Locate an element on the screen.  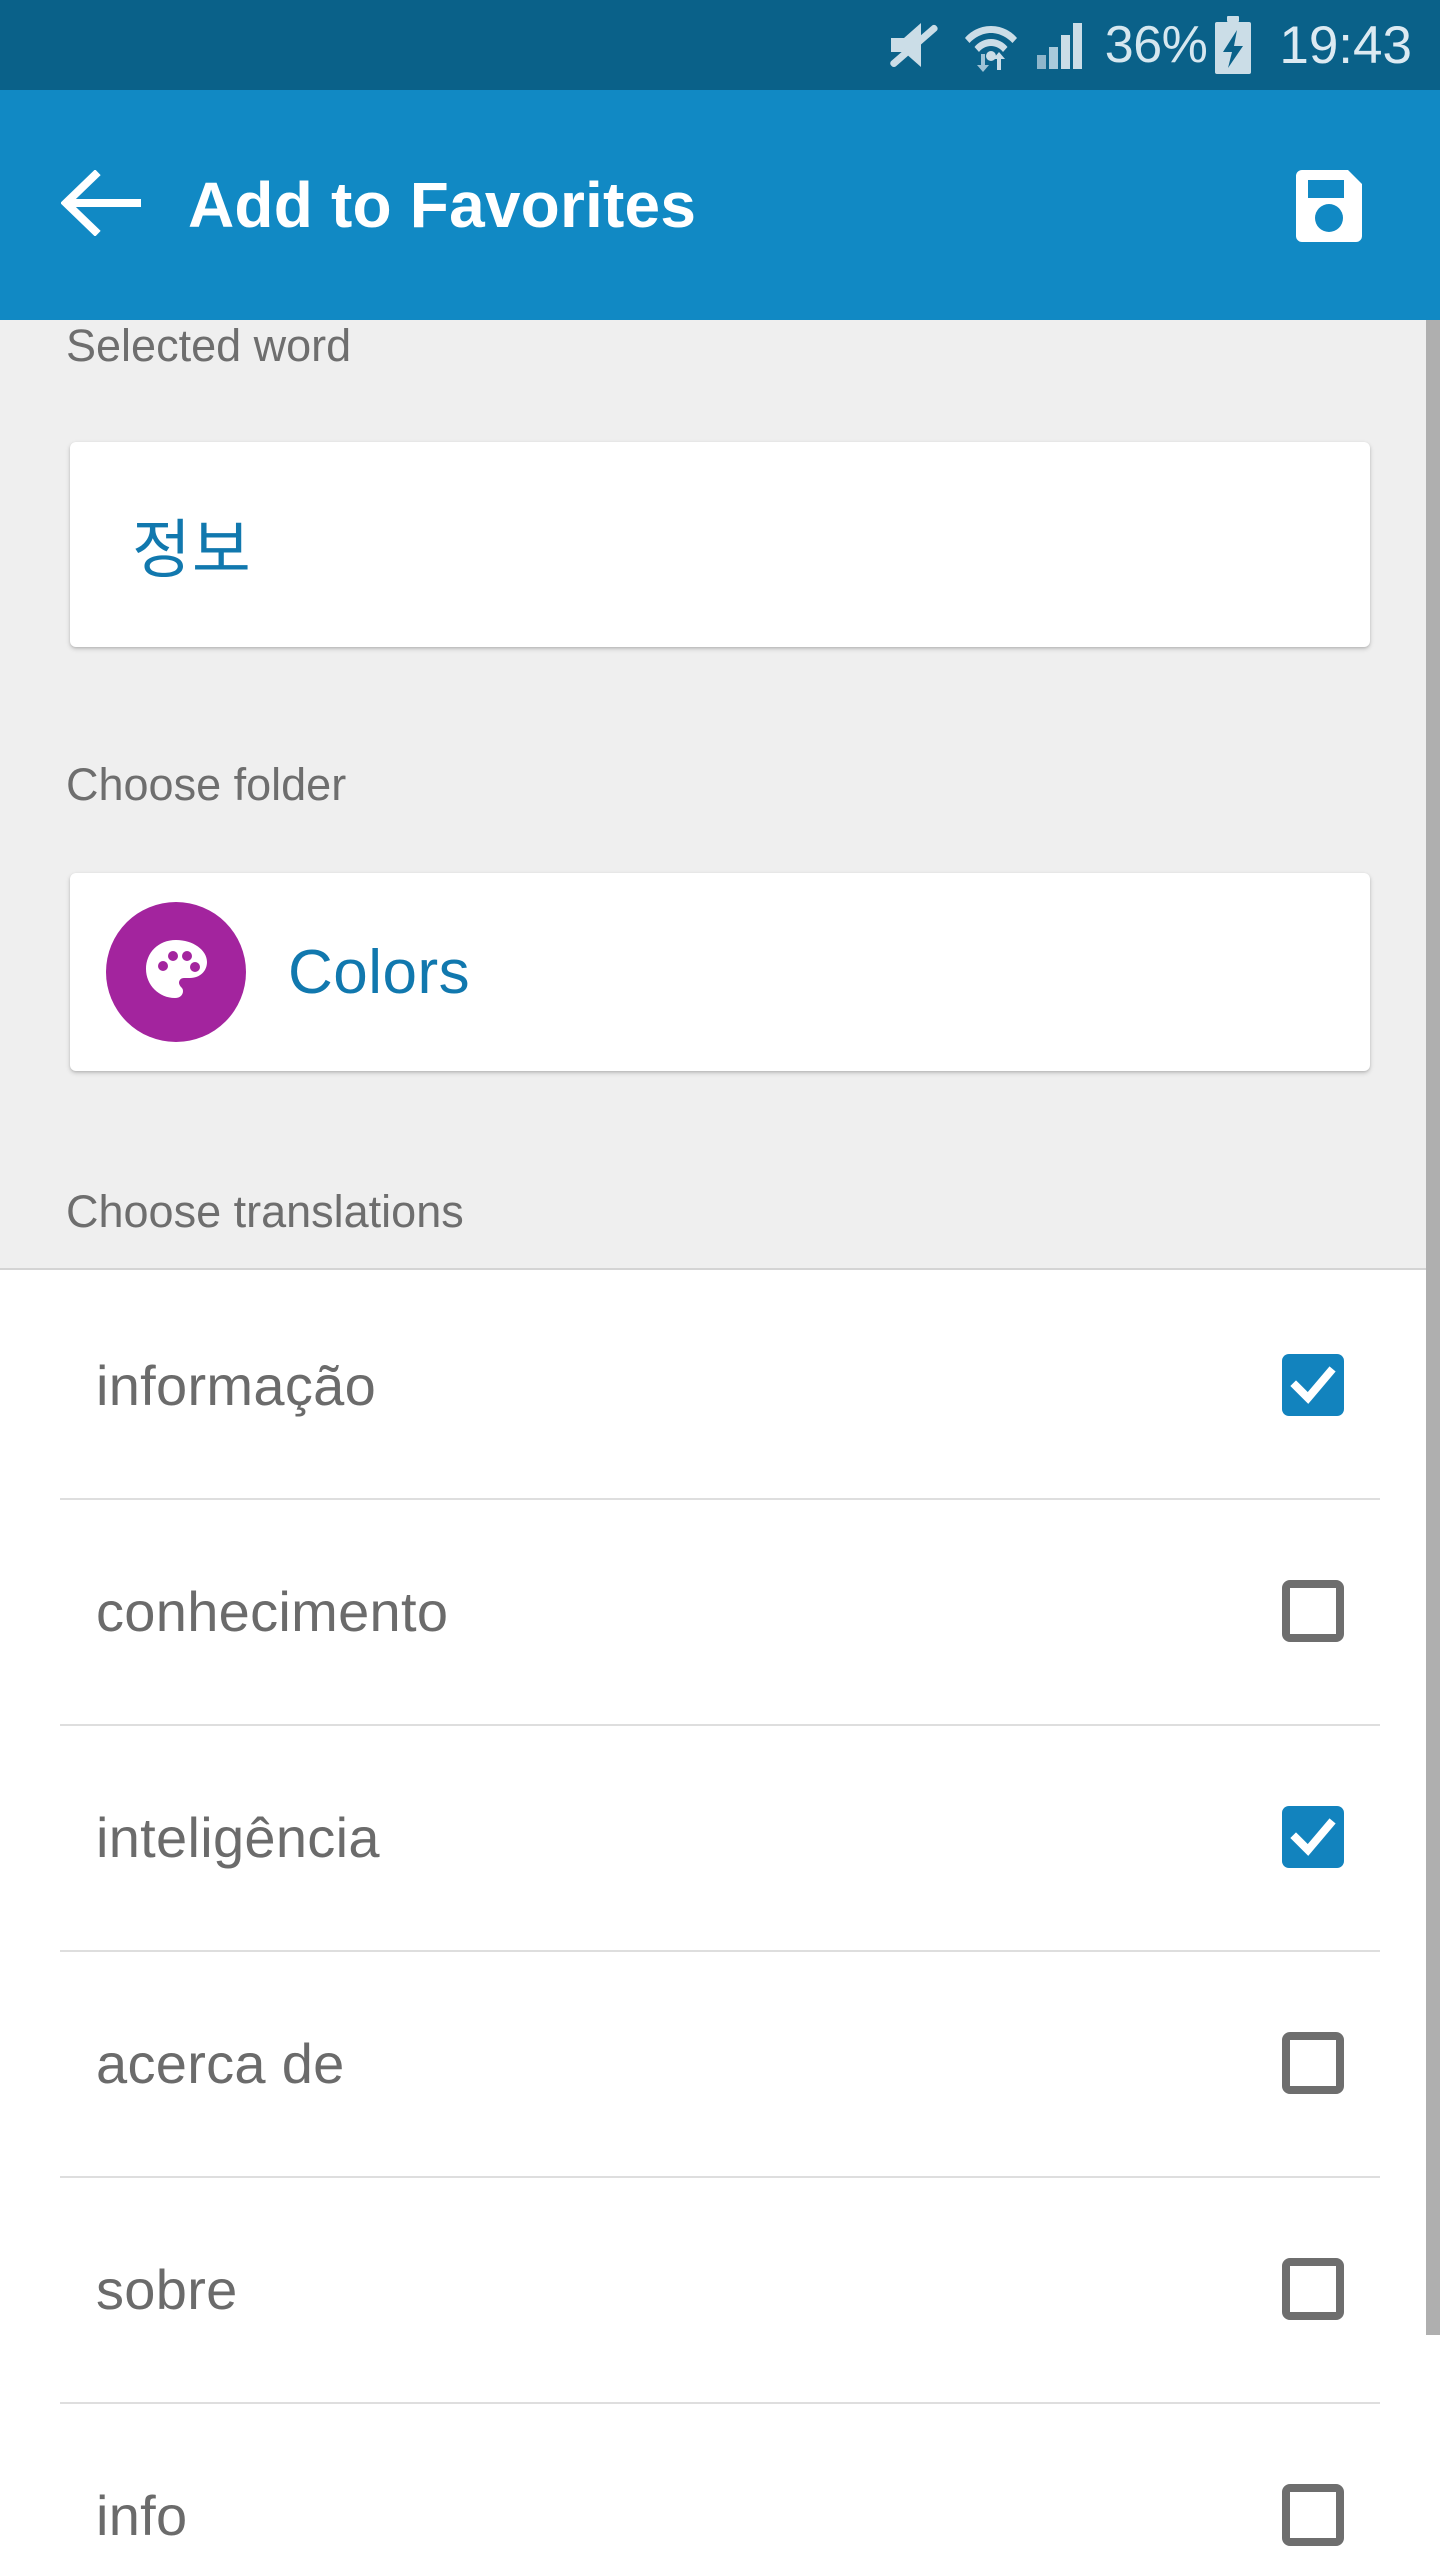
back-button is located at coordinates (103, 205).